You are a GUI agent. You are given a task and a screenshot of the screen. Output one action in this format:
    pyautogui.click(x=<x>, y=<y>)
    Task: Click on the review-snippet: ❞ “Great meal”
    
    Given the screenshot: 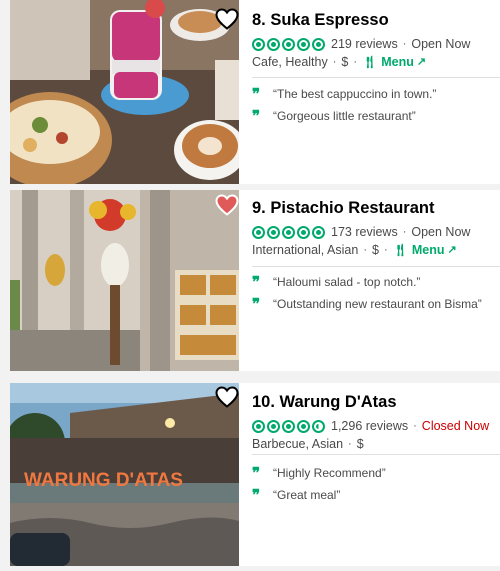 What is the action you would take?
    pyautogui.click(x=376, y=495)
    